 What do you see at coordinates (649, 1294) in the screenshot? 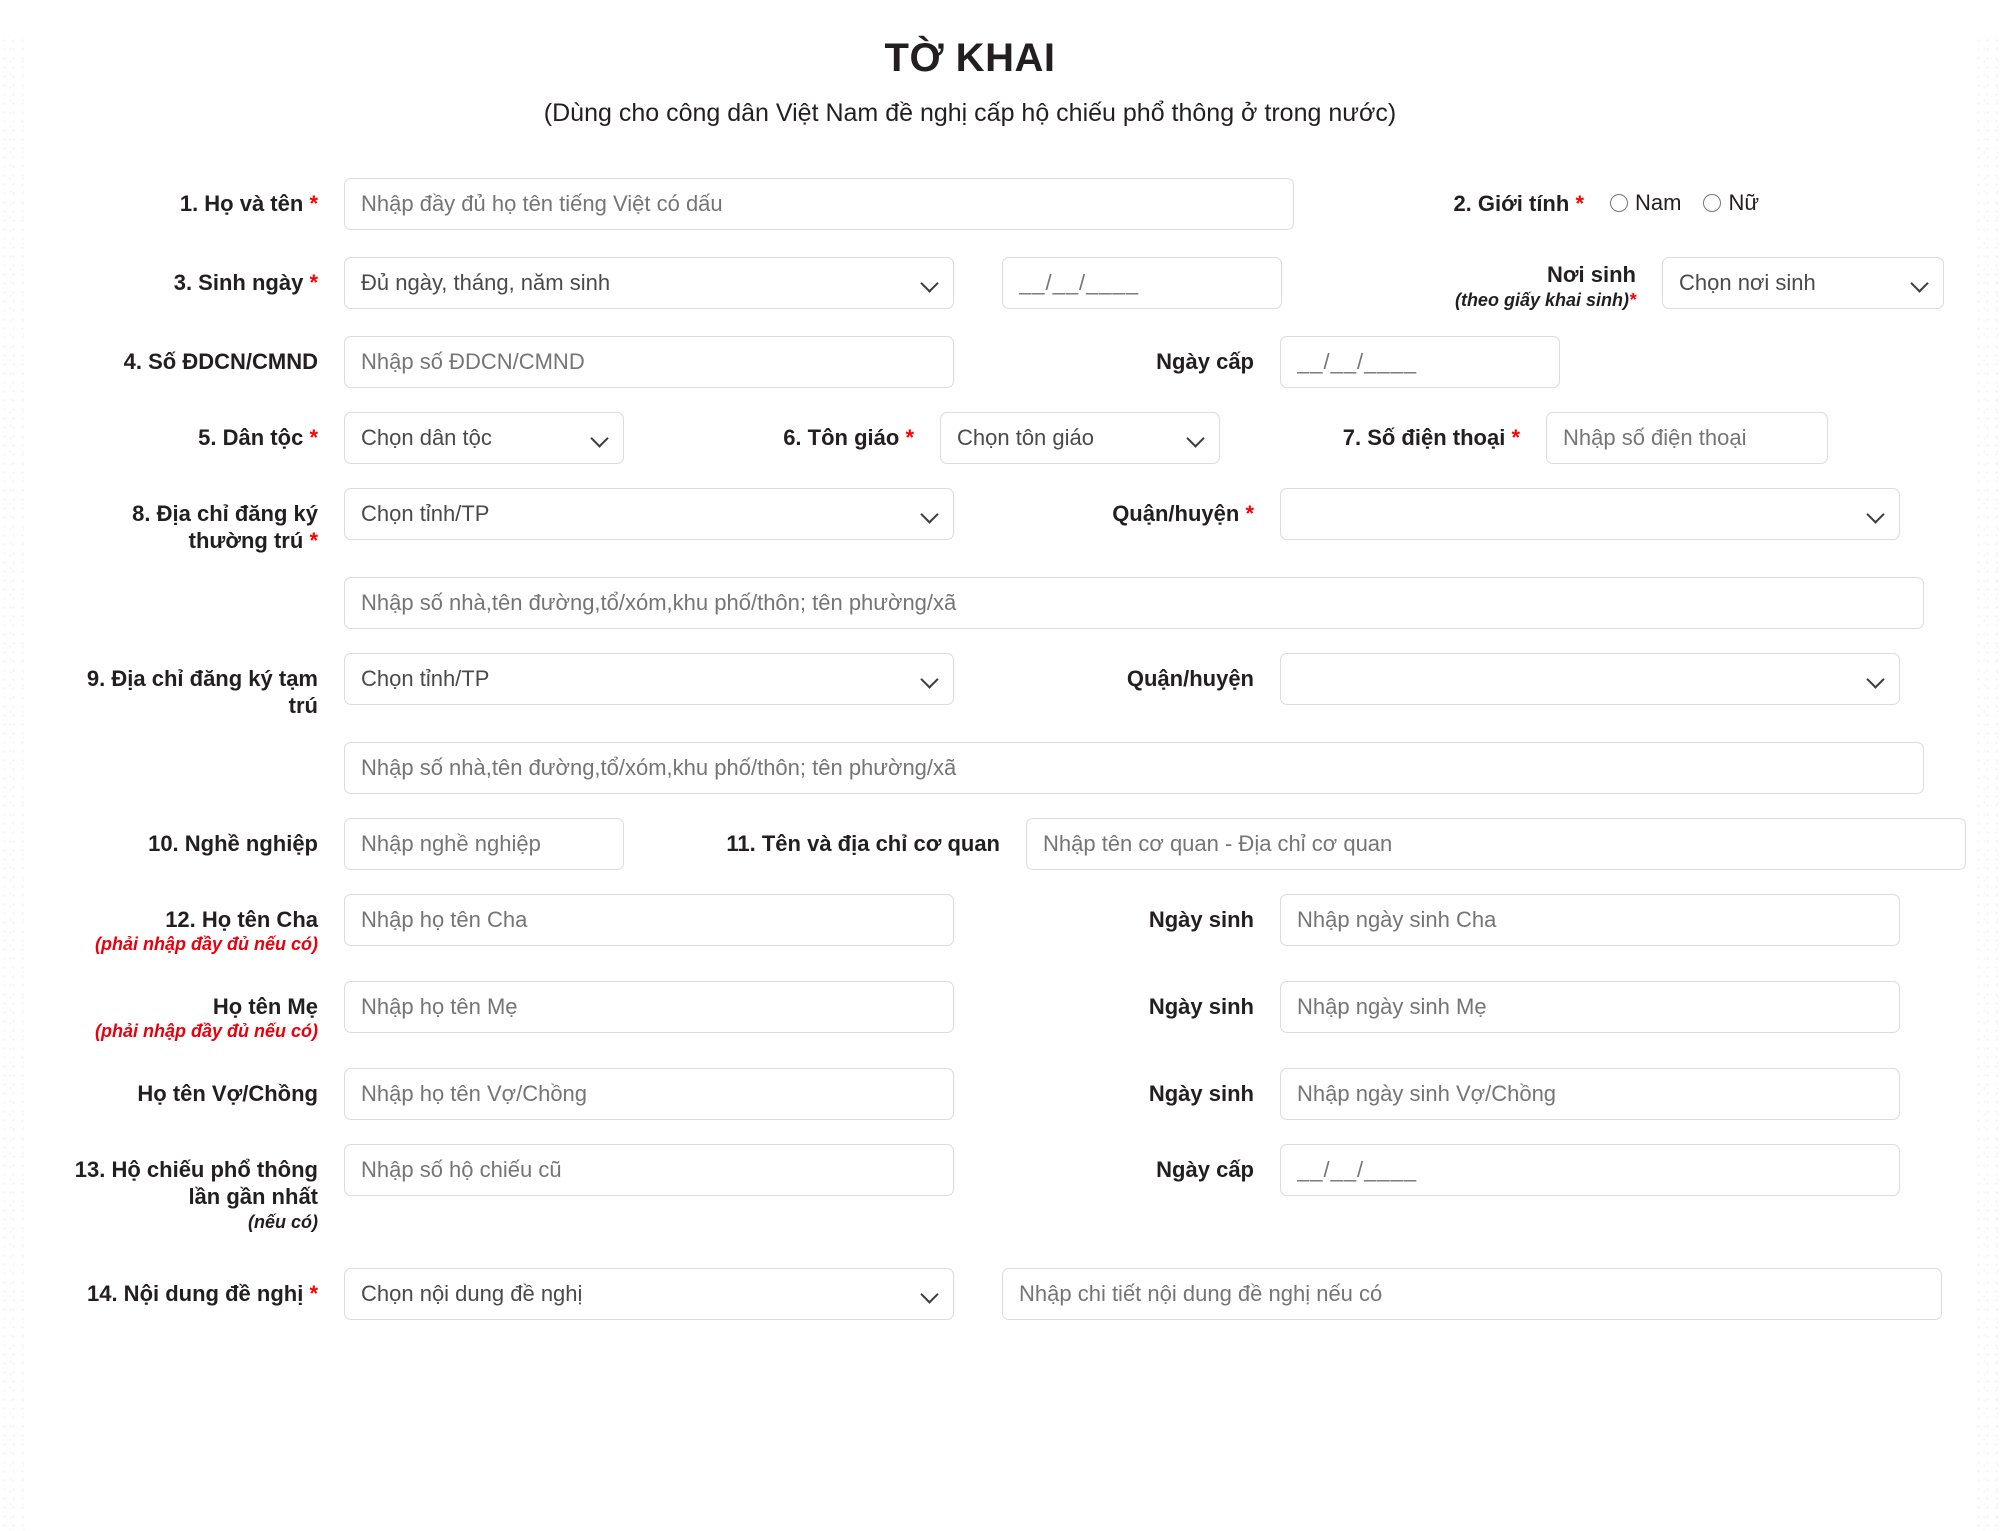
I see `request-content-select: Chọn nội dung đề nghị` at bounding box center [649, 1294].